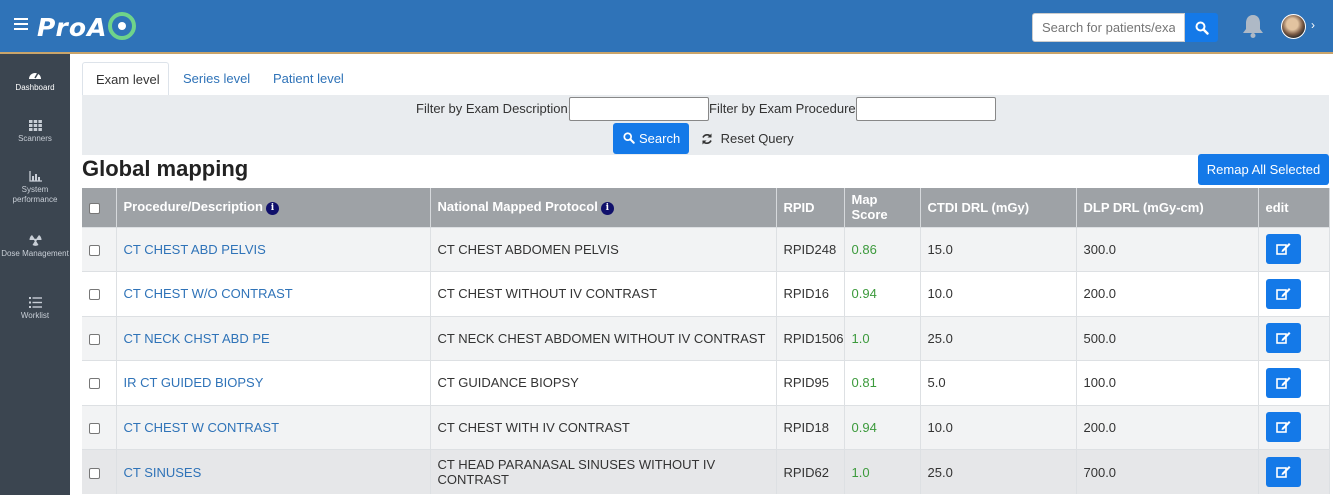 This screenshot has width=1333, height=495. Describe the element at coordinates (1108, 27) in the screenshot. I see `patient-search-input` at that location.